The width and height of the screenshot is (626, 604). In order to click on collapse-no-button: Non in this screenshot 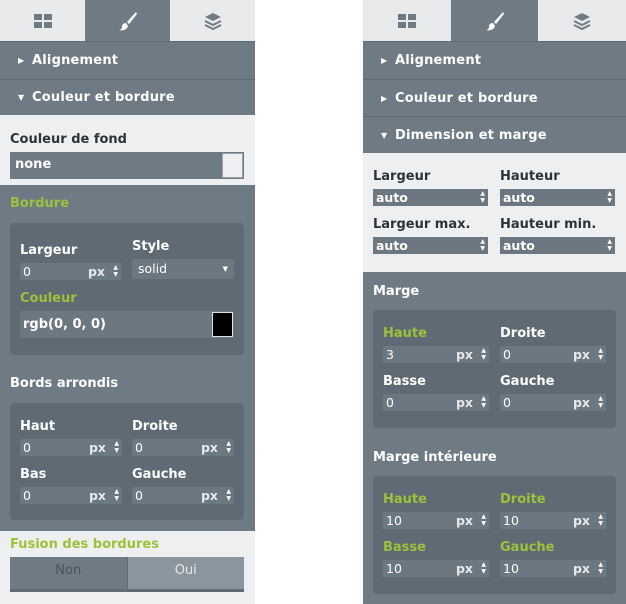, I will do `click(68, 573)`.